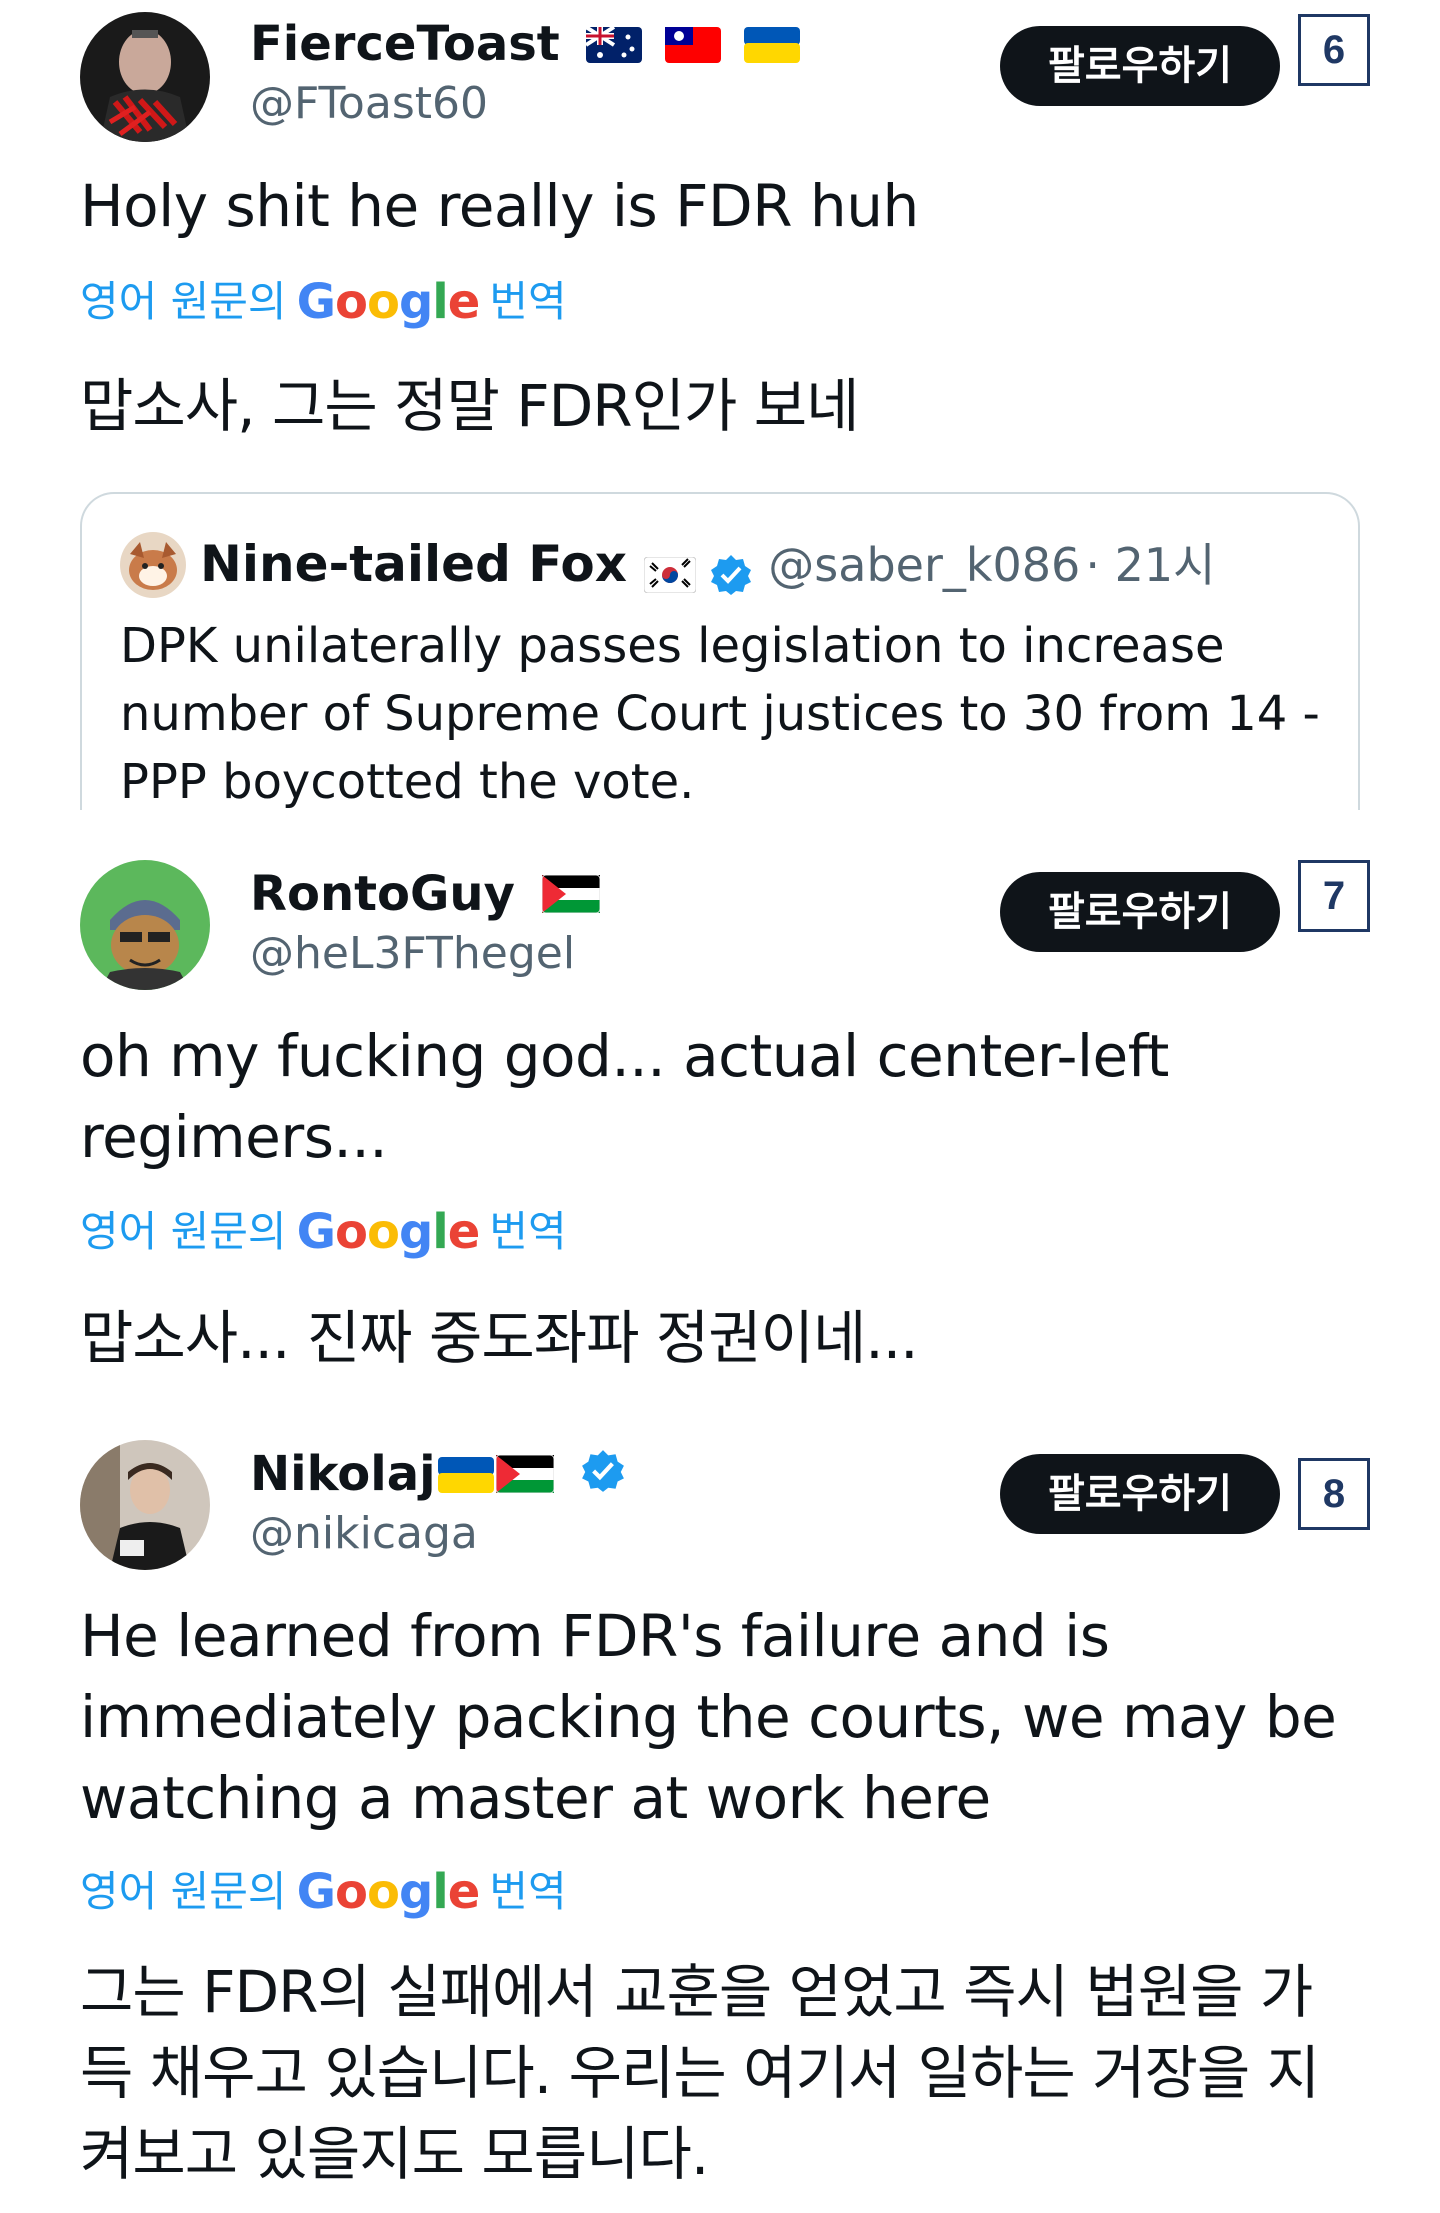 The height and width of the screenshot is (2213, 1440). Describe the element at coordinates (499, 206) in the screenshot. I see `tweet-text: Holy shit he really is FDR huh` at that location.